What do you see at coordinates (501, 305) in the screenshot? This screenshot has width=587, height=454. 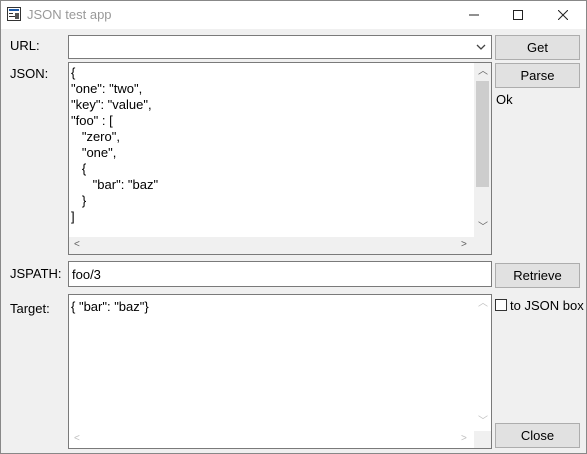 I see `to-json-box-checkbox` at bounding box center [501, 305].